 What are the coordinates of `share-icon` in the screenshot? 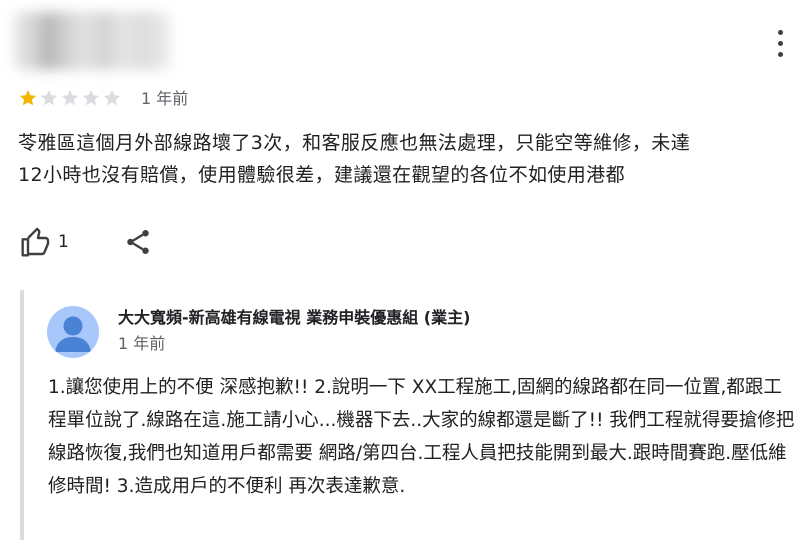 It's located at (138, 242).